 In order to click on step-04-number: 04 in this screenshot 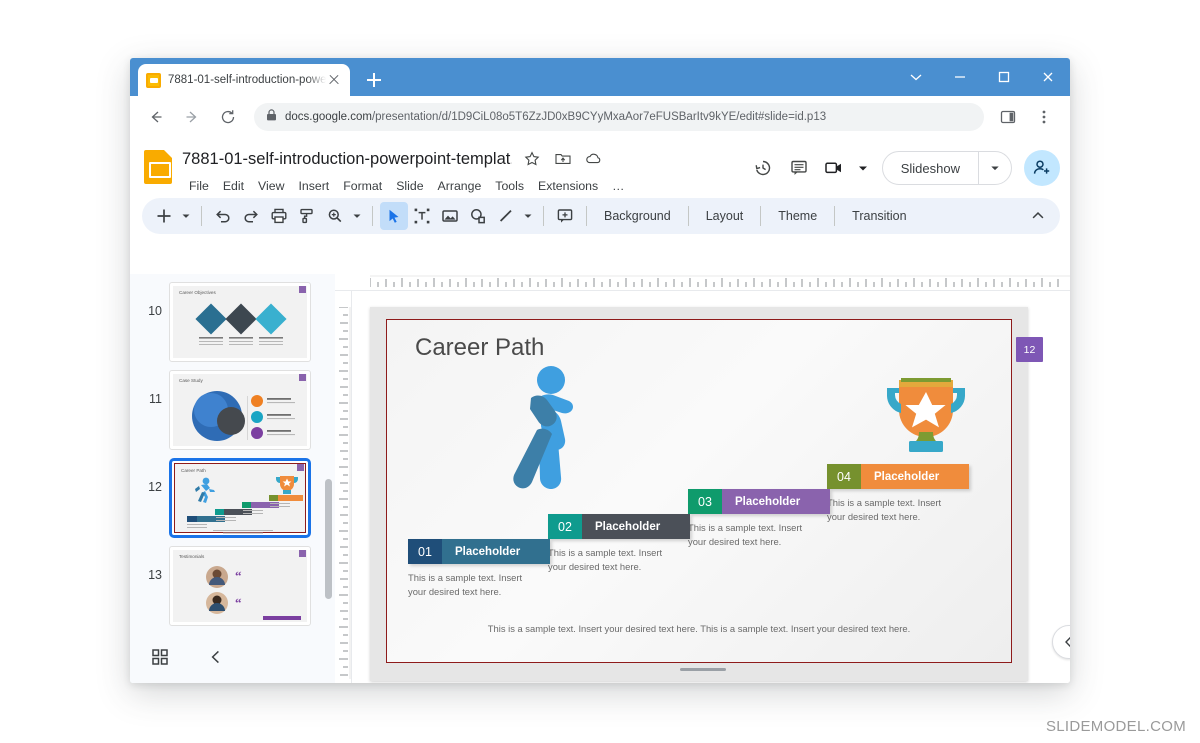, I will do `click(844, 476)`.